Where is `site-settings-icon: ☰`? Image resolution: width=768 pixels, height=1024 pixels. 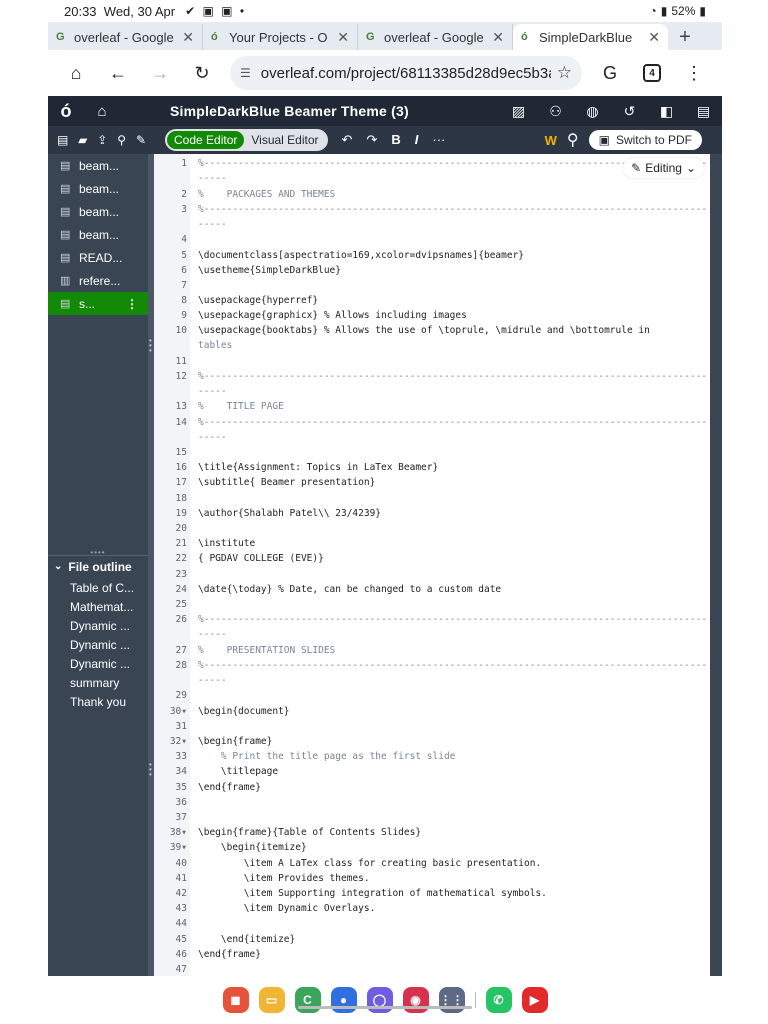 site-settings-icon: ☰ is located at coordinates (245, 73).